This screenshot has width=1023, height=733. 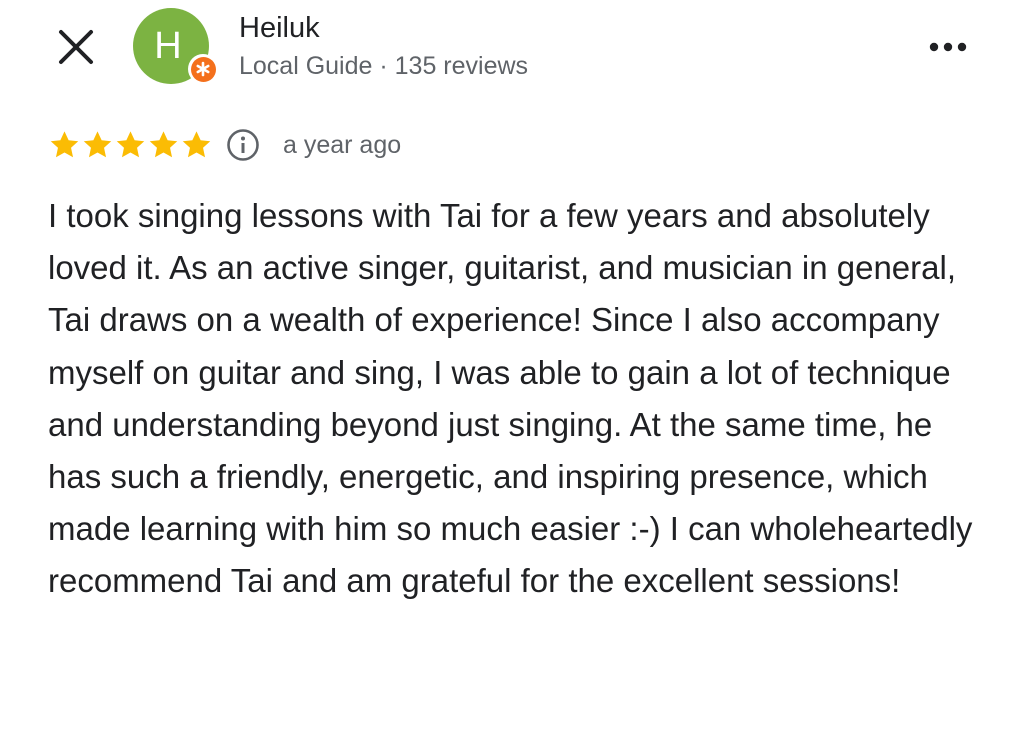 I want to click on local-guide-badge, so click(x=203, y=69).